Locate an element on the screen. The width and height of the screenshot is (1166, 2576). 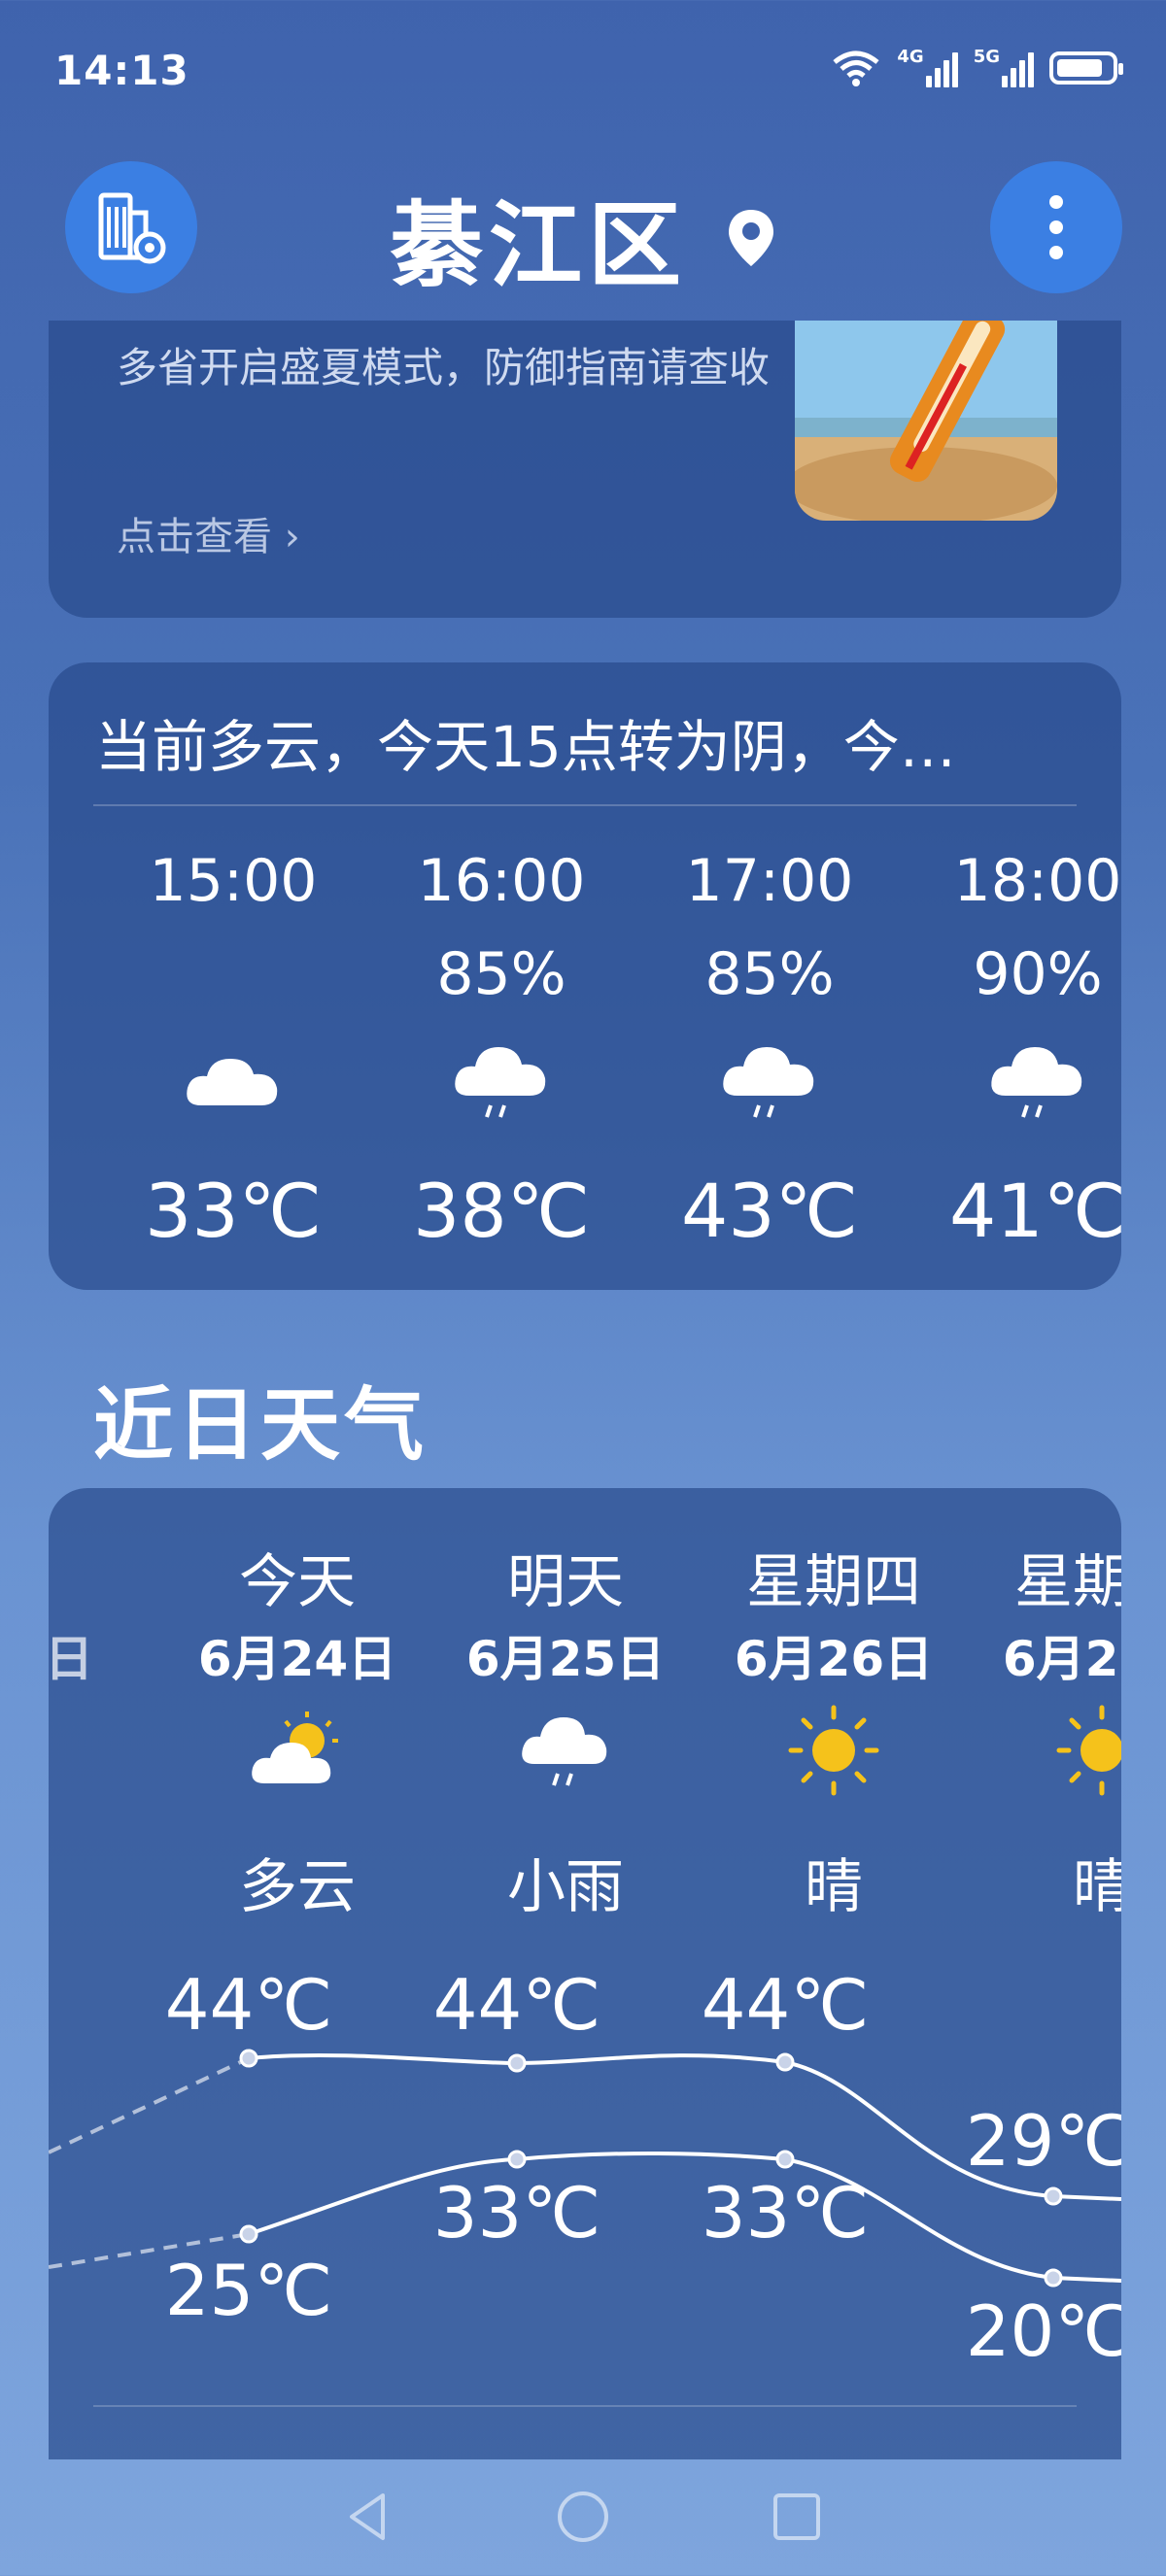
low-temp-label: 20℃ is located at coordinates (1043, 2331).